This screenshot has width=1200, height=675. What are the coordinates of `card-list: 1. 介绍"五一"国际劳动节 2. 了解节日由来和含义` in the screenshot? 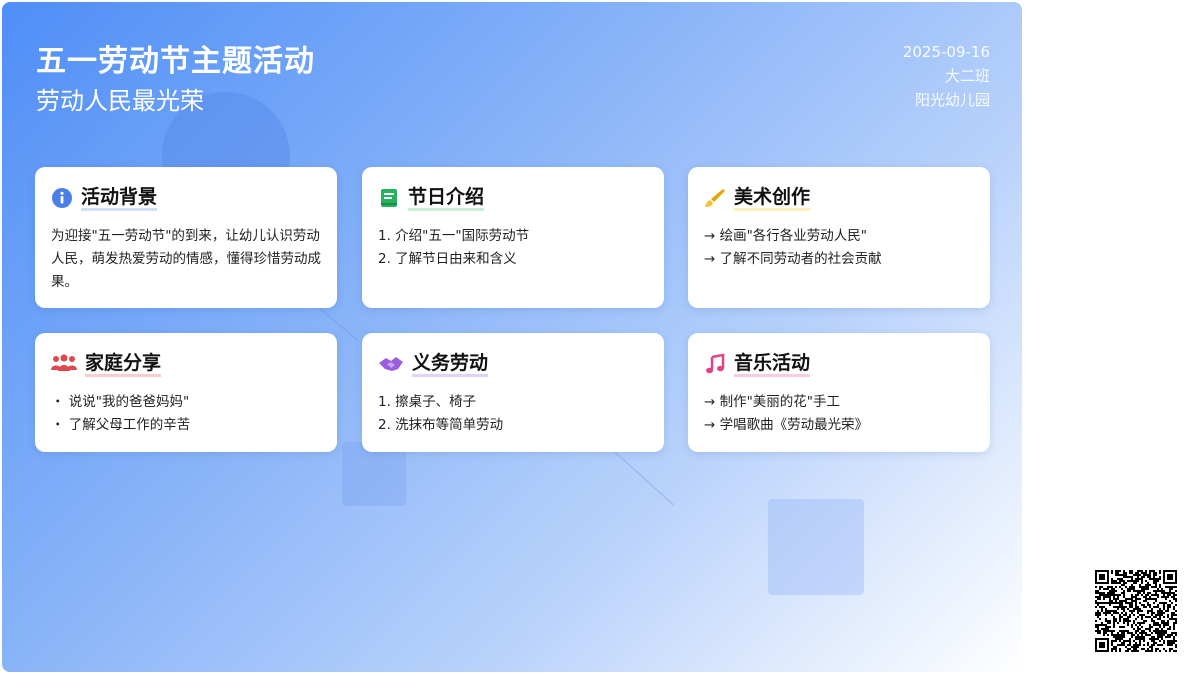 It's located at (513, 248).